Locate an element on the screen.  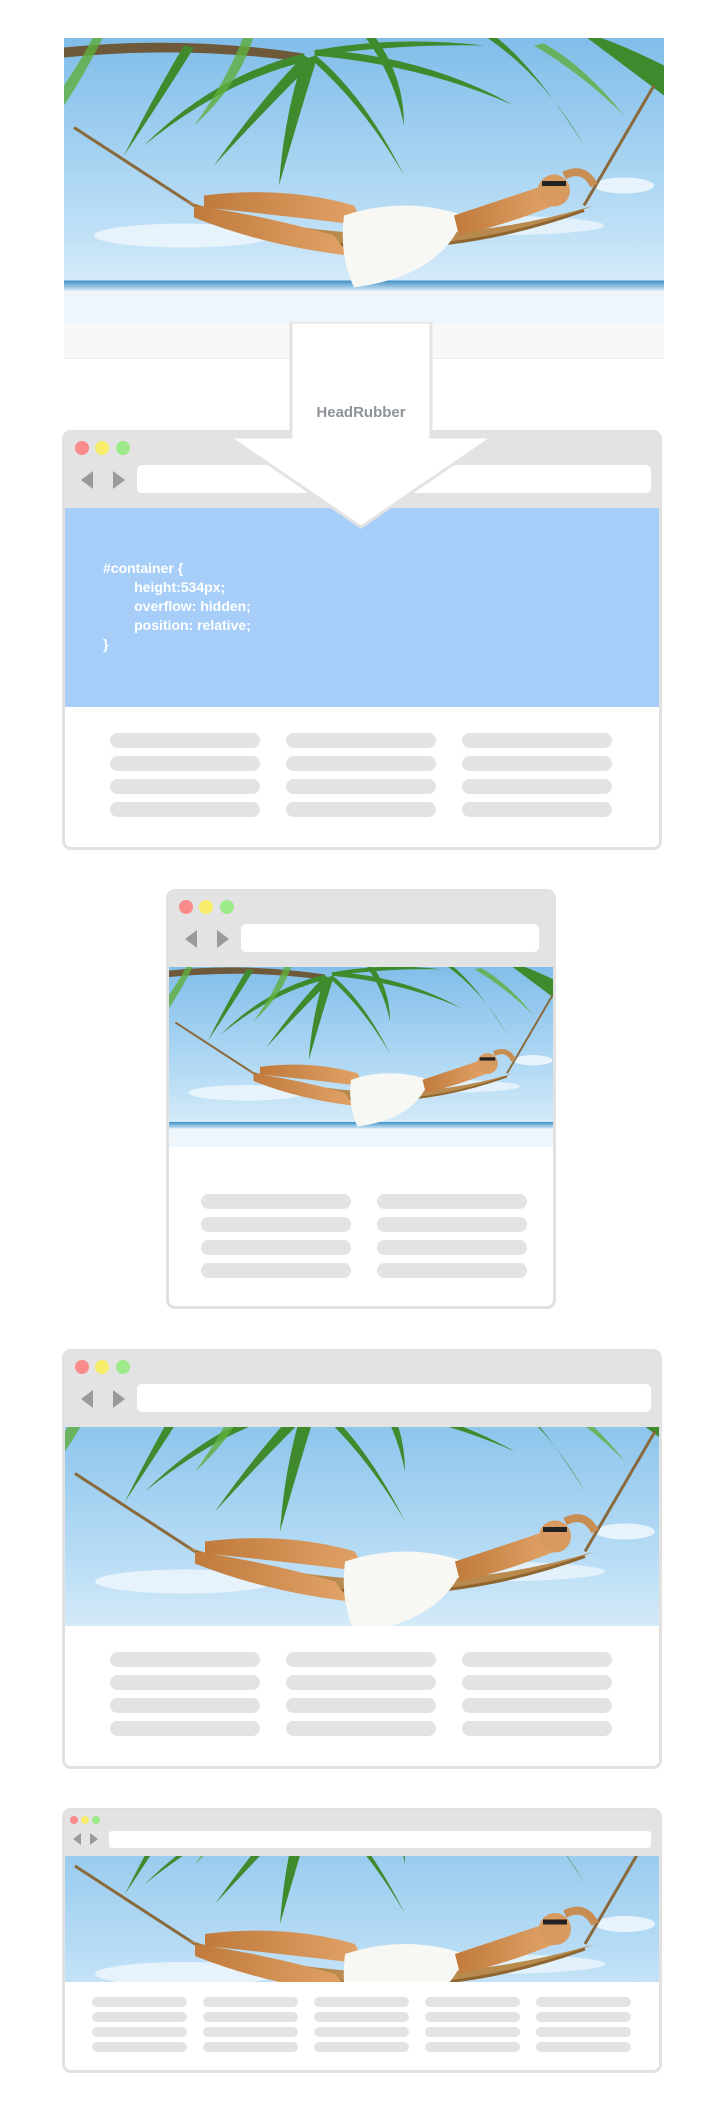
down-arrow-icon is located at coordinates (363, 425).